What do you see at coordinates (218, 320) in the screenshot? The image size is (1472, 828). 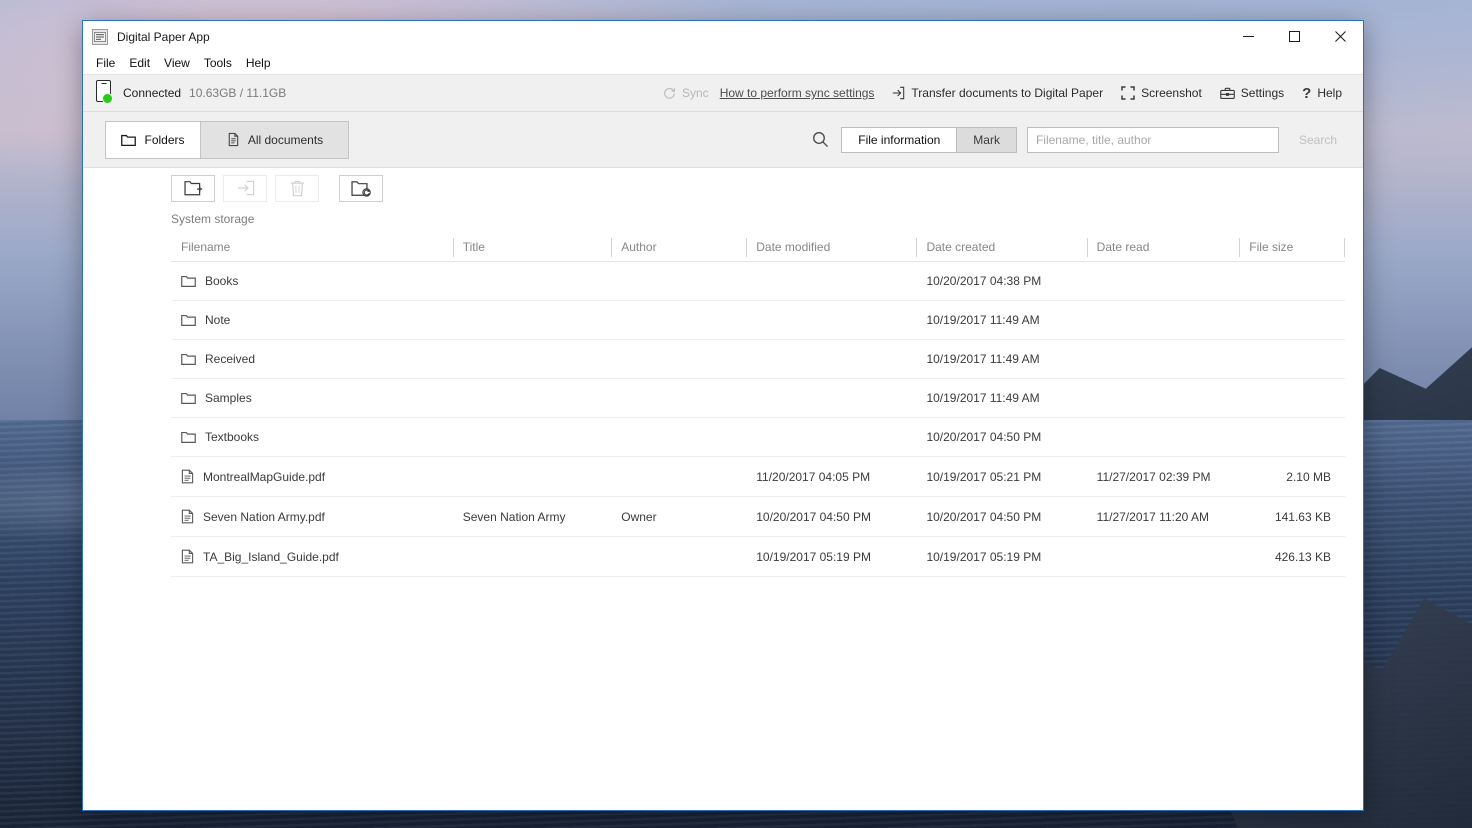 I see `row-filename-label: Note` at bounding box center [218, 320].